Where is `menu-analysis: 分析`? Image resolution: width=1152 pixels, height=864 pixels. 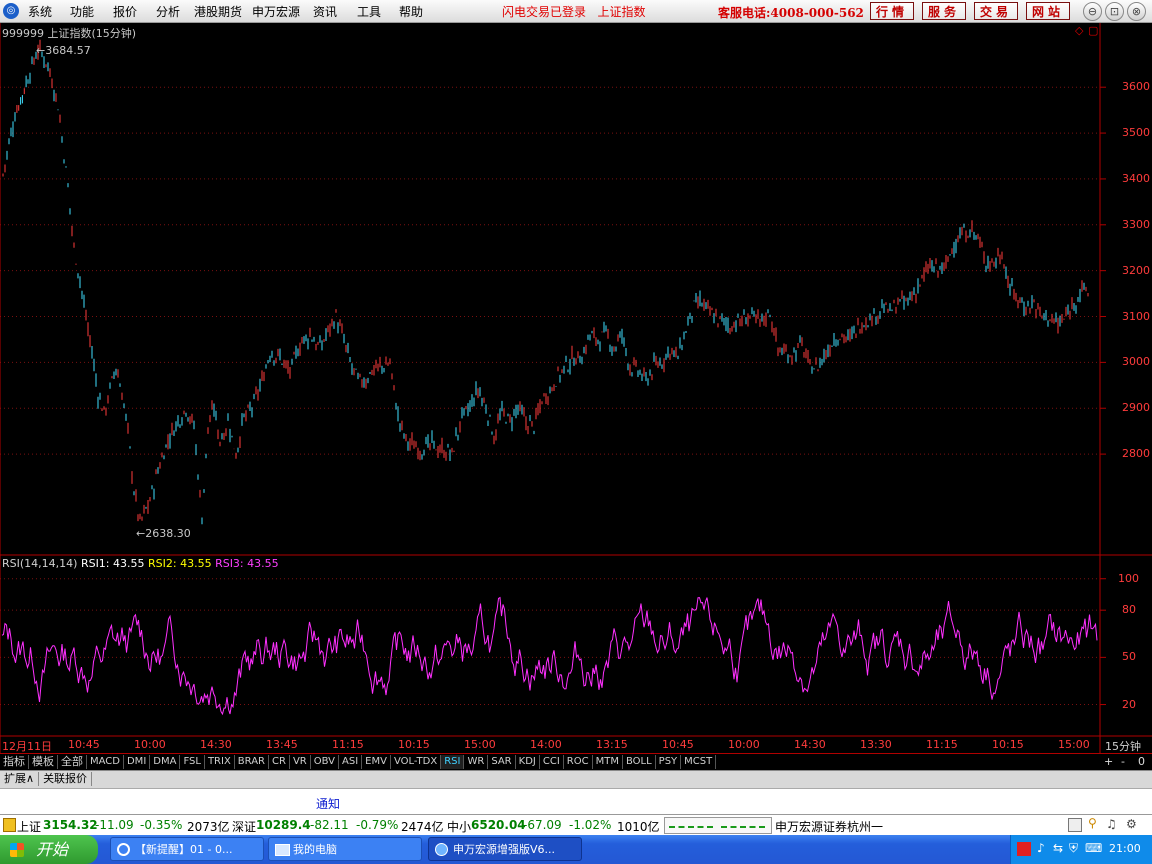
menu-analysis: 分析 is located at coordinates (168, 11).